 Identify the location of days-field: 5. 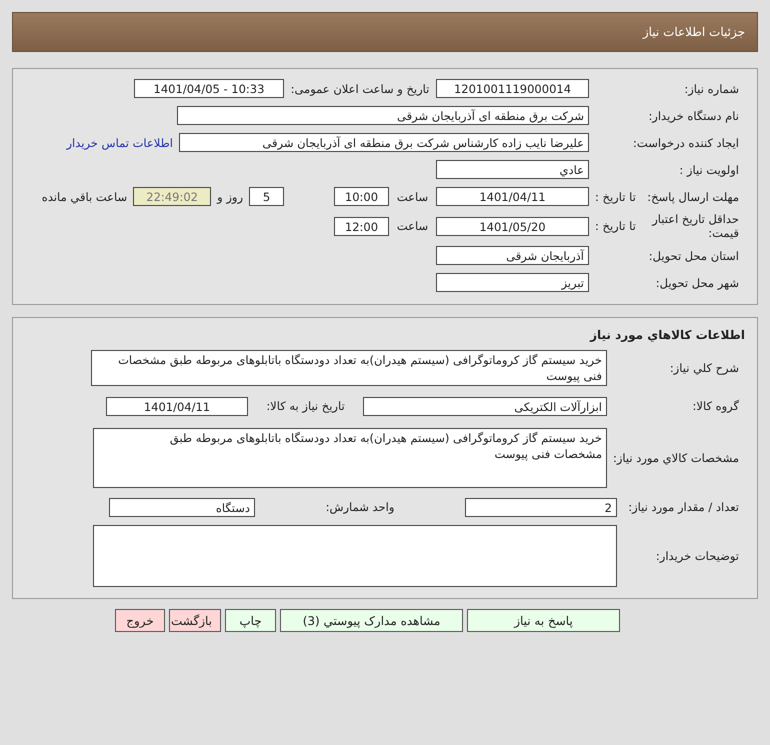
(266, 196).